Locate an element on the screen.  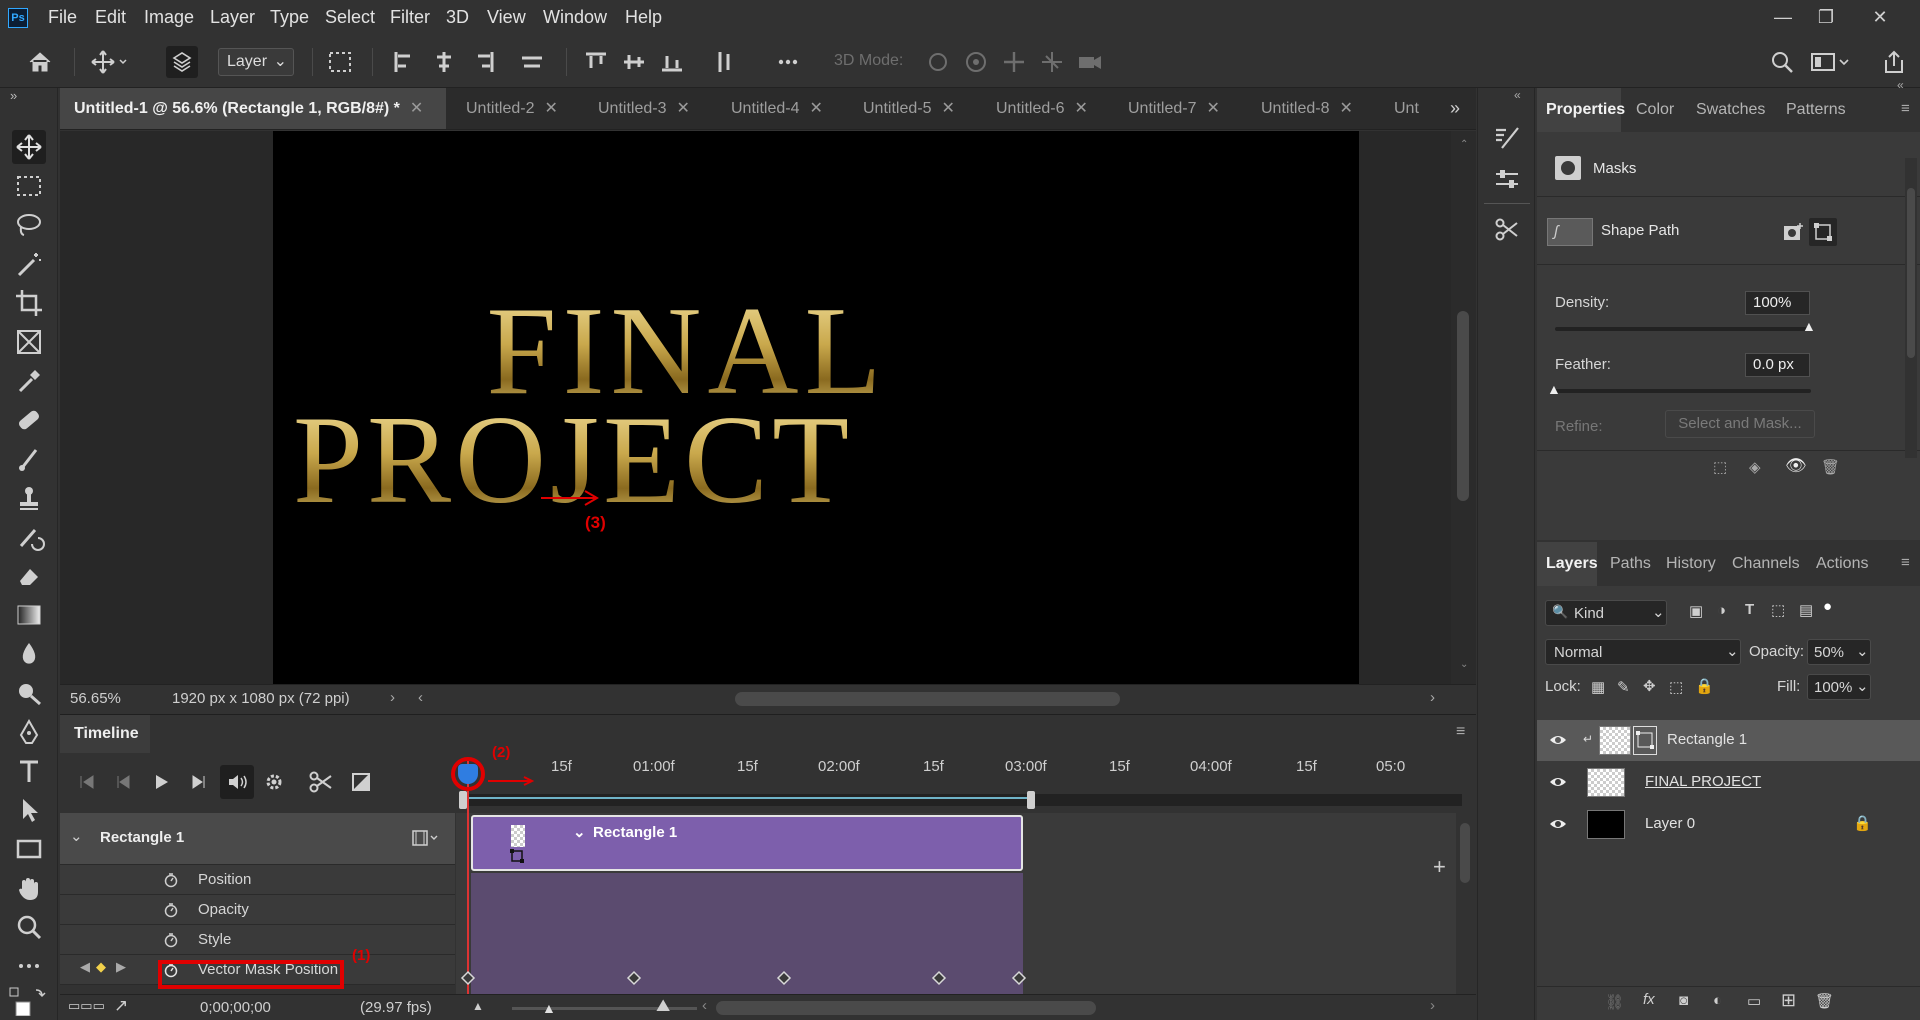
tab-untitled-8: Untitled-8 ✕ is located at coordinates (1312, 108).